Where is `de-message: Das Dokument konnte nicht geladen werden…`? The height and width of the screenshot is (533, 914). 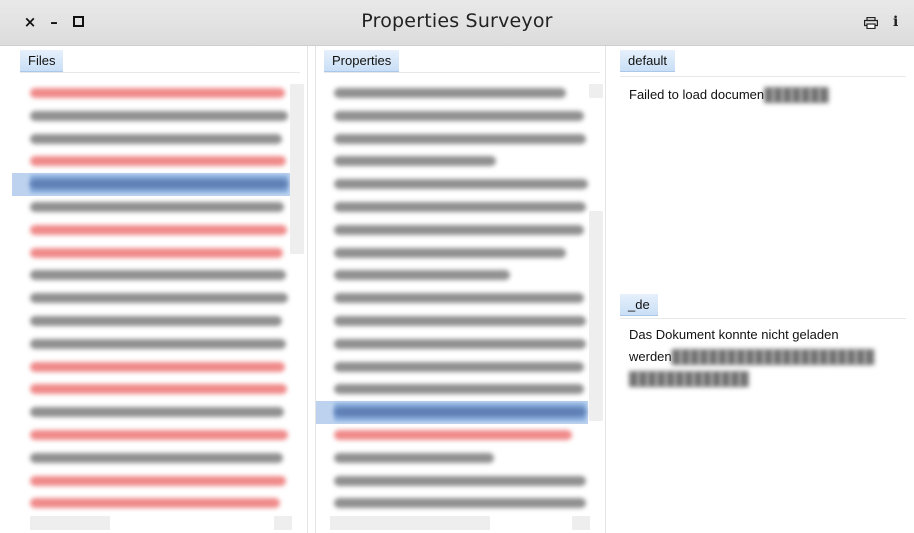
de-message: Das Dokument konnte nicht geladen werden… is located at coordinates (766, 357).